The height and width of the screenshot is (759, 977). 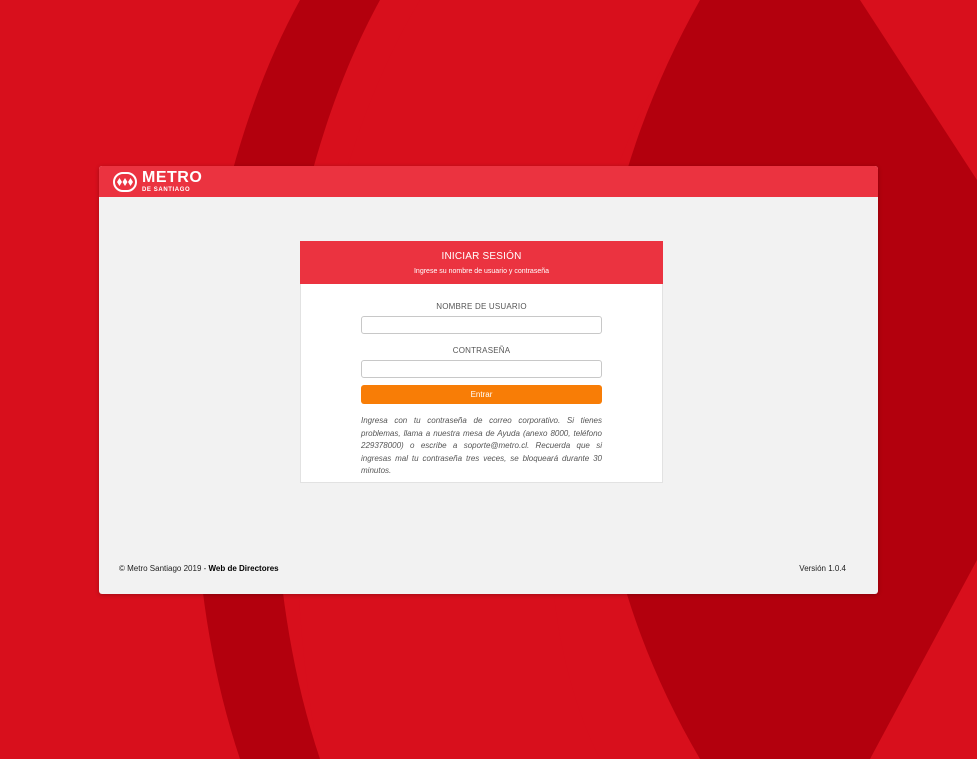 What do you see at coordinates (243, 568) in the screenshot?
I see `app-name: Web de Directores` at bounding box center [243, 568].